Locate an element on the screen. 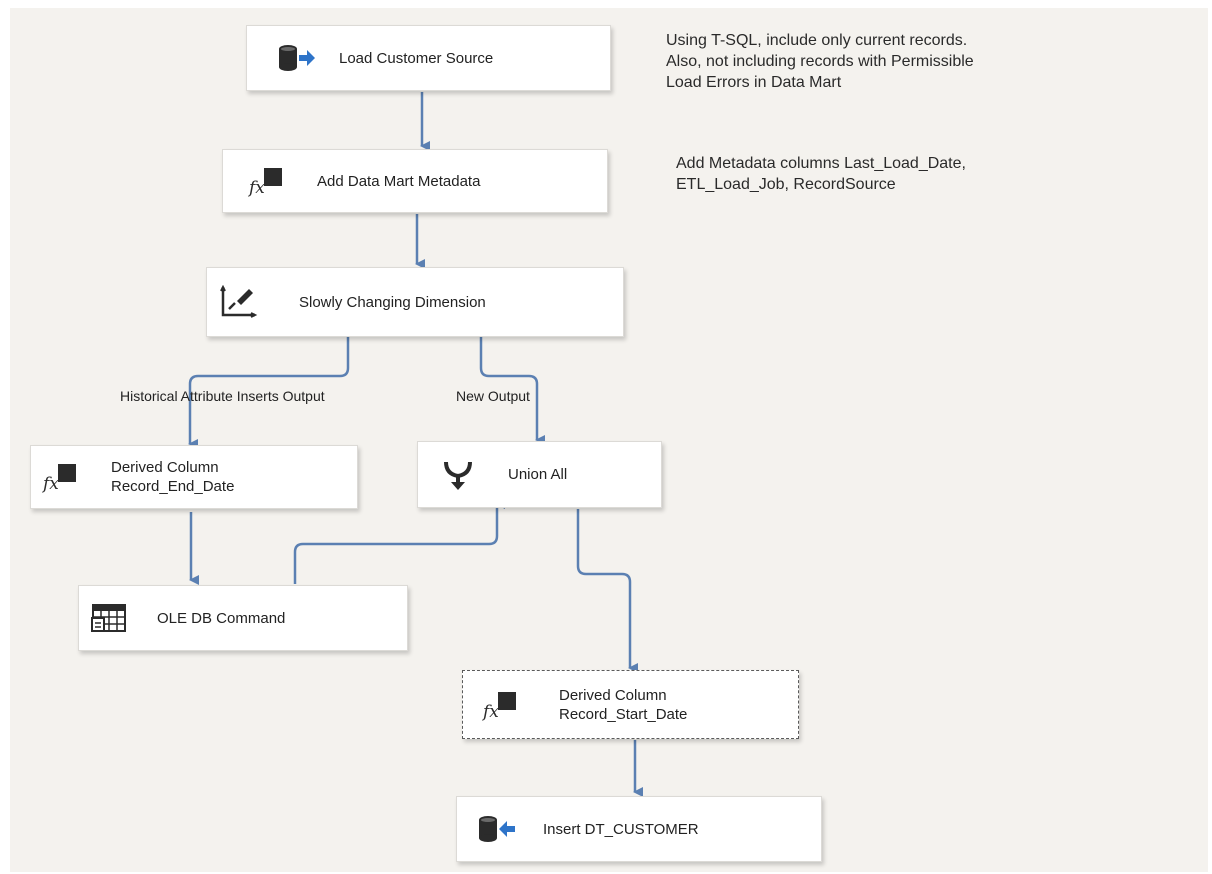 The width and height of the screenshot is (1212, 874). union-icon is located at coordinates (458, 475).